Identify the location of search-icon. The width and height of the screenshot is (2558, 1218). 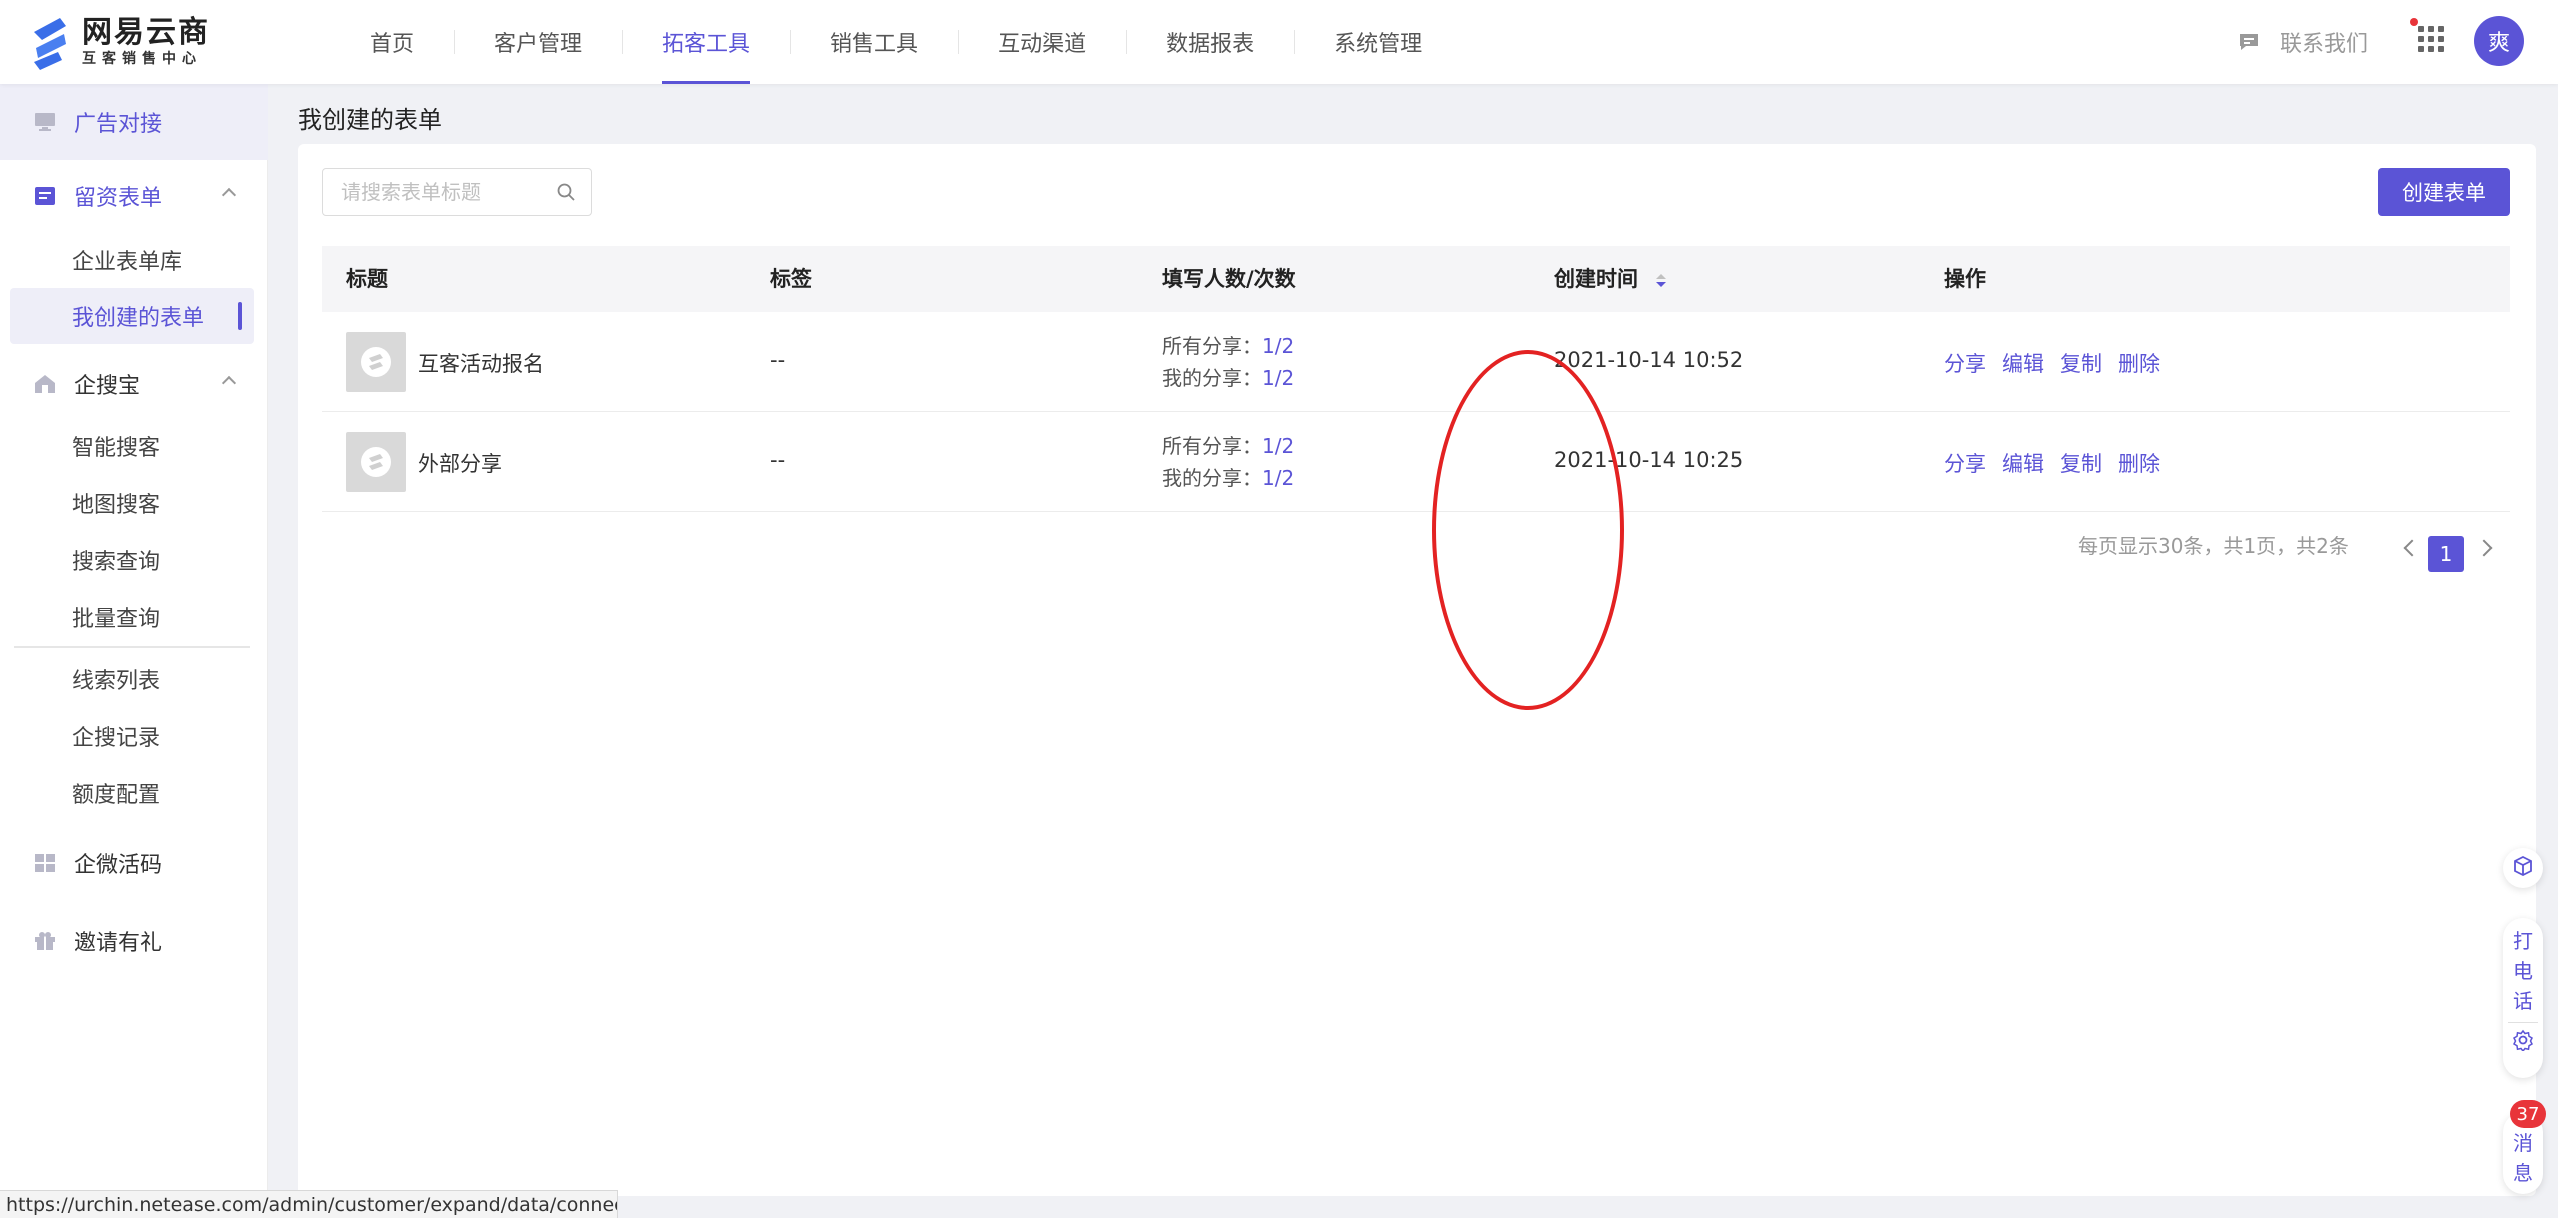
(566, 192).